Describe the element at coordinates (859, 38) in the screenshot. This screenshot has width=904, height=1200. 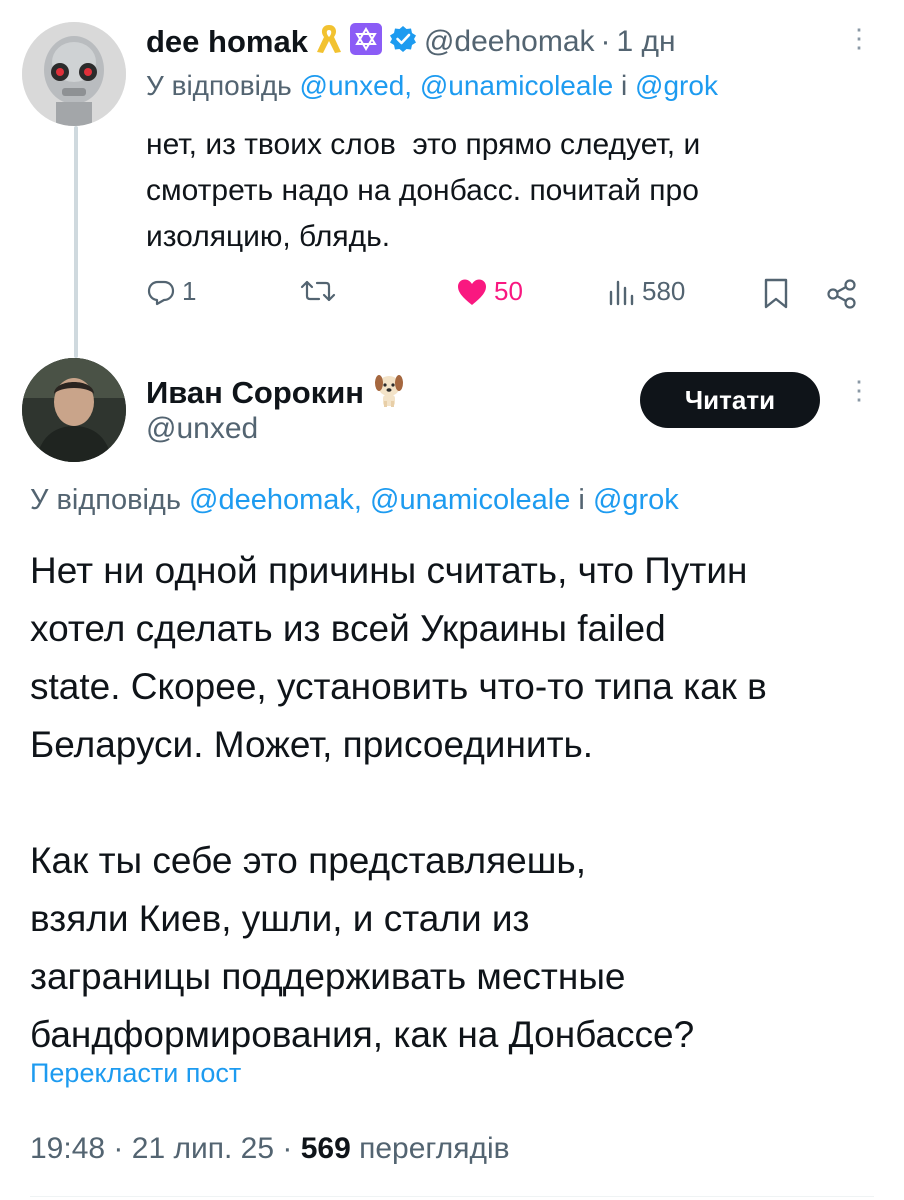
I see `tweet1-more-icon: ⋮` at that location.